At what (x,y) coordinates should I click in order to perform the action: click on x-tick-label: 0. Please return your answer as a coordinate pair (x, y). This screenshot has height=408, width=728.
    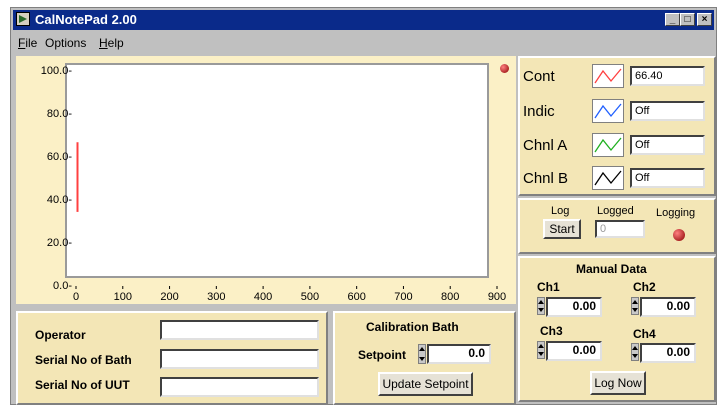
    Looking at the image, I should click on (76, 297).